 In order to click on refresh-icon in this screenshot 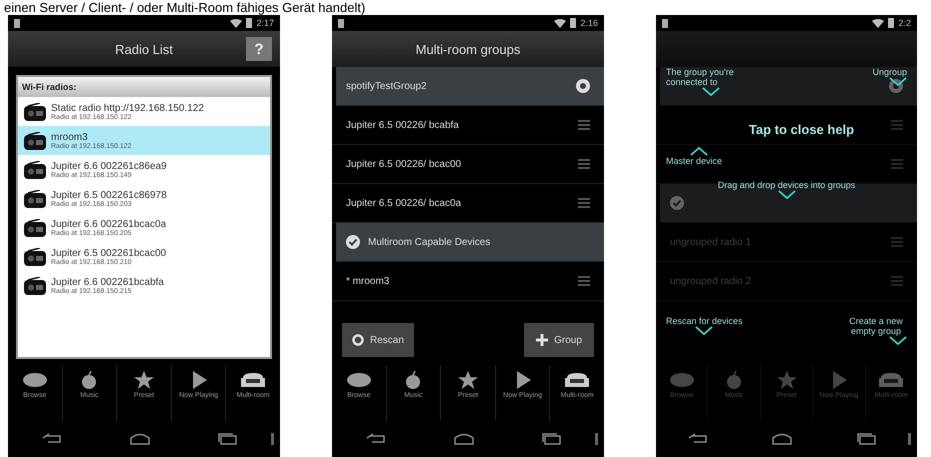, I will do `click(358, 340)`.